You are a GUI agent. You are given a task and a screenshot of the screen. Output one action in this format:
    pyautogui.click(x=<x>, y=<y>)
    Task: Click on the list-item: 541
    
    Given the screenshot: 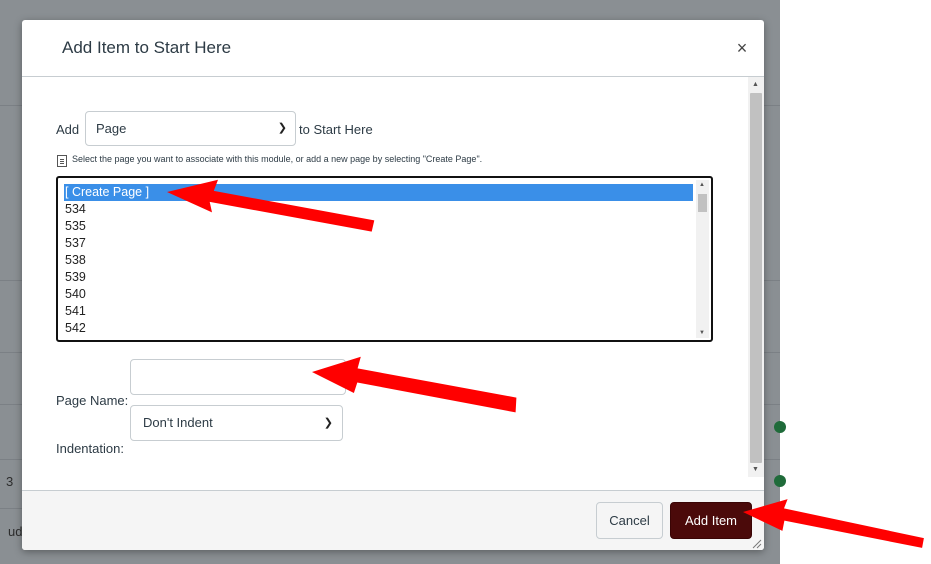 What is the action you would take?
    pyautogui.click(x=378, y=311)
    